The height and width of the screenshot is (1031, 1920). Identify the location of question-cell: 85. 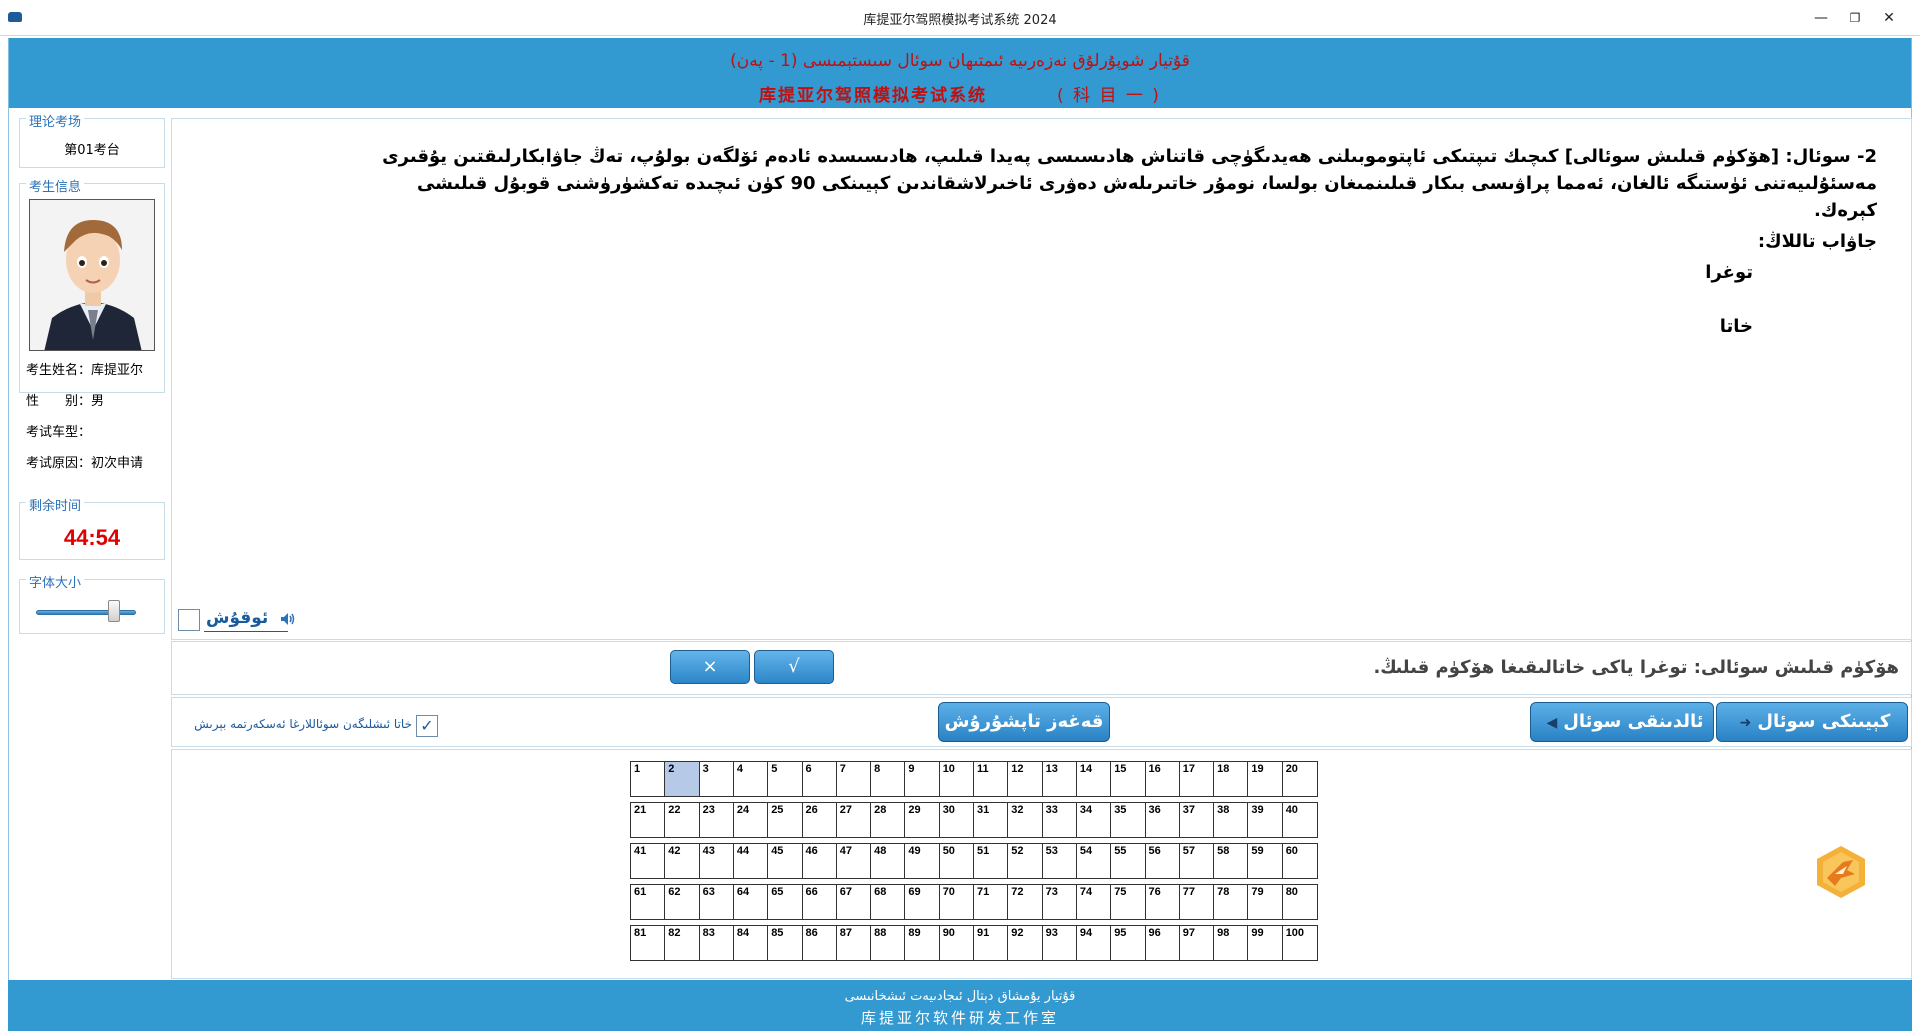
(785, 943).